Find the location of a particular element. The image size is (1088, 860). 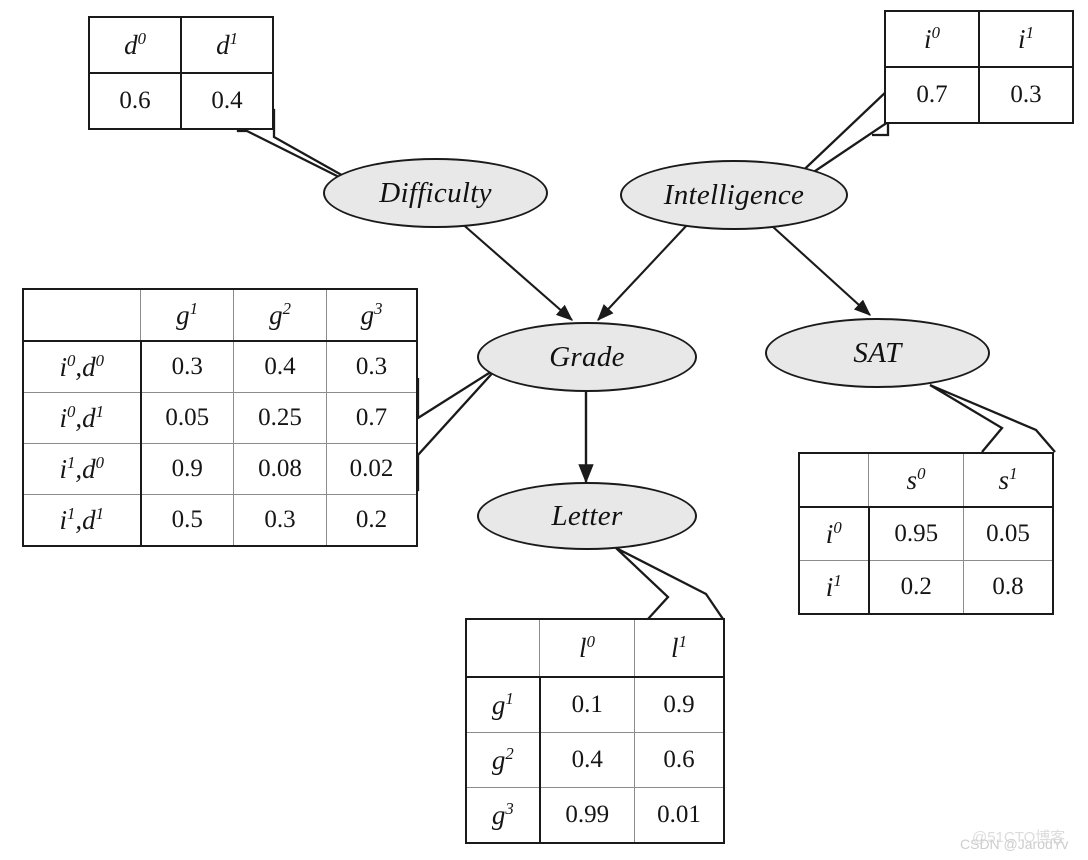

cpd-sat-col-1: s1 is located at coordinates (1008, 480).